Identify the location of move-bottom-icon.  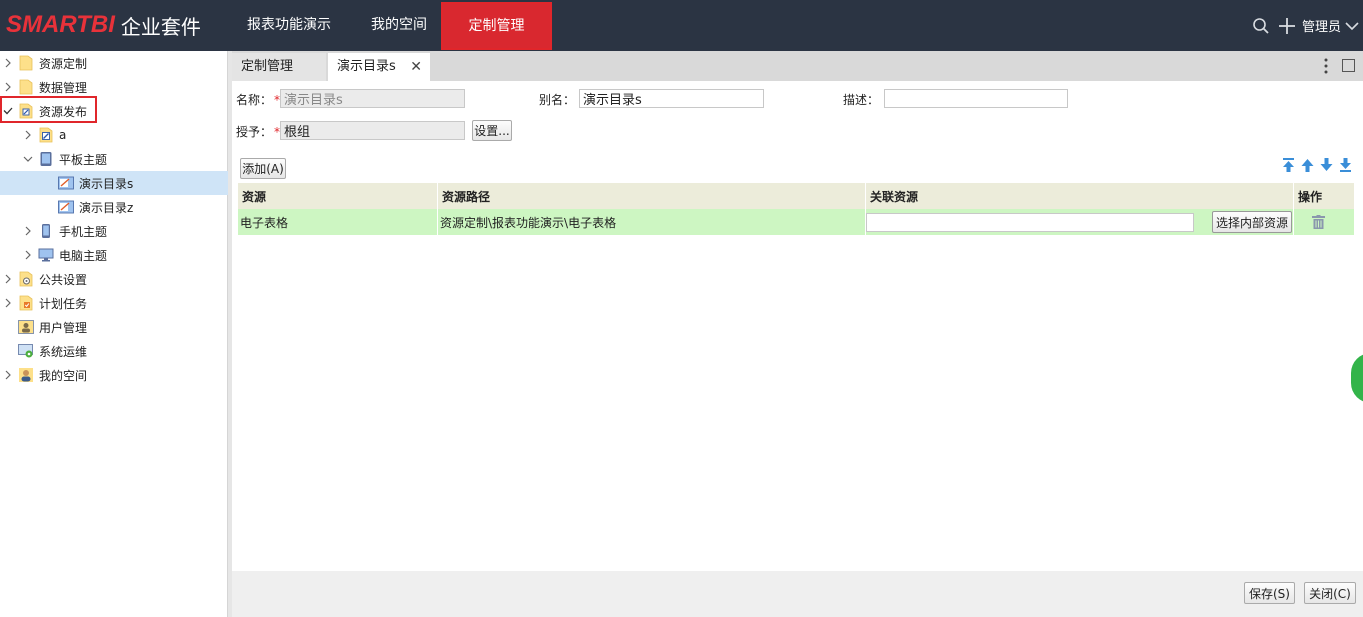
(1345, 165).